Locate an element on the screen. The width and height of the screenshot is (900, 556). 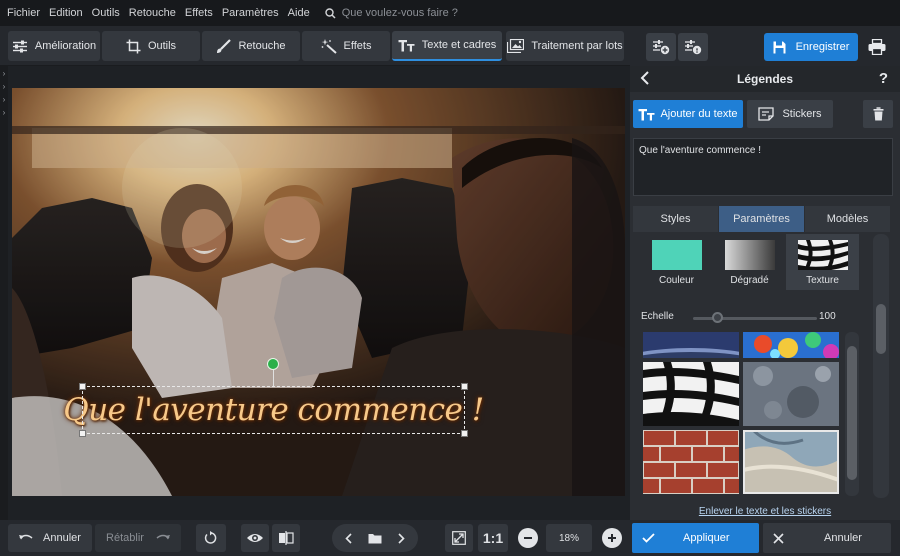
tab-label: Texte et cadres is located at coordinates (459, 45).